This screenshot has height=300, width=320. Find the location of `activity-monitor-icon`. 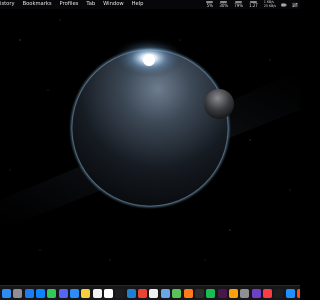

activity-monitor-icon is located at coordinates (199, 293).